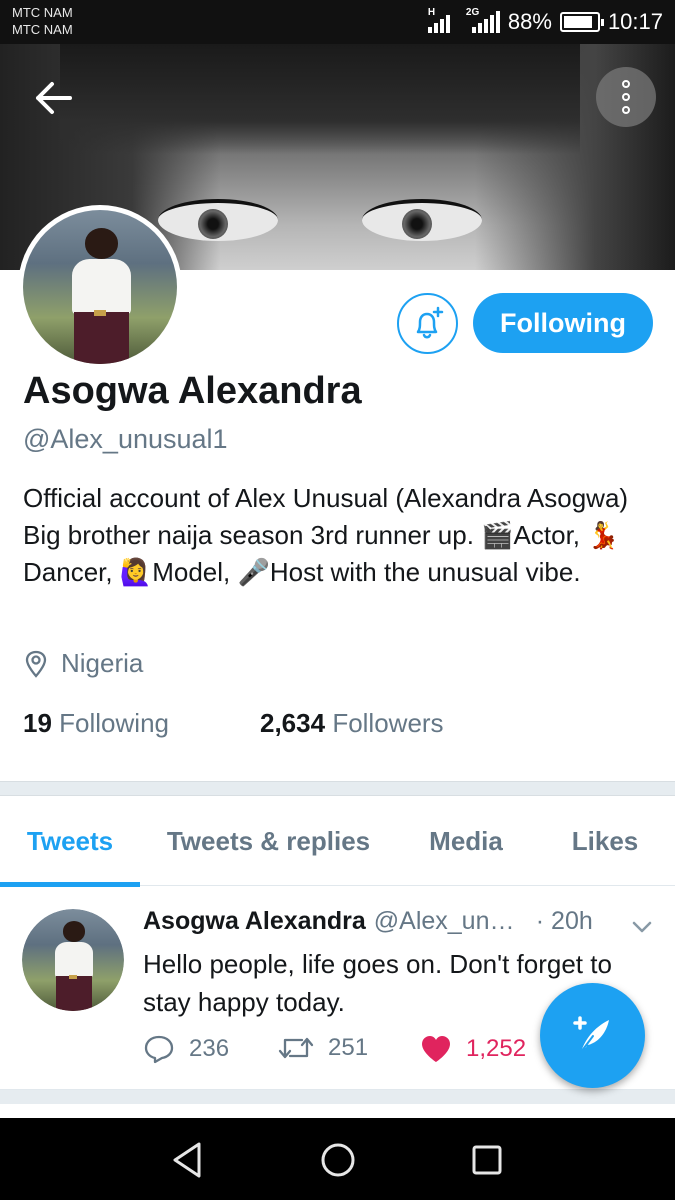 This screenshot has height=1200, width=675. What do you see at coordinates (563, 323) in the screenshot?
I see `following-button: Following` at bounding box center [563, 323].